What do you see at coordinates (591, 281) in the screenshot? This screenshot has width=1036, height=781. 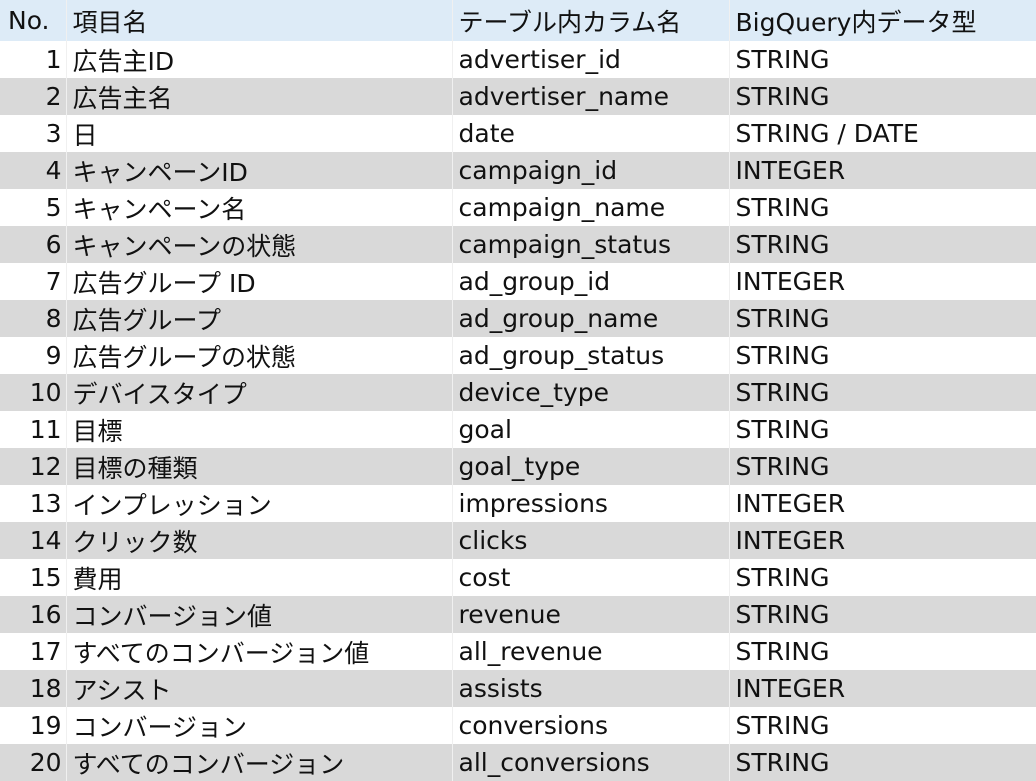 I see `row-column-name: ad_group_id` at bounding box center [591, 281].